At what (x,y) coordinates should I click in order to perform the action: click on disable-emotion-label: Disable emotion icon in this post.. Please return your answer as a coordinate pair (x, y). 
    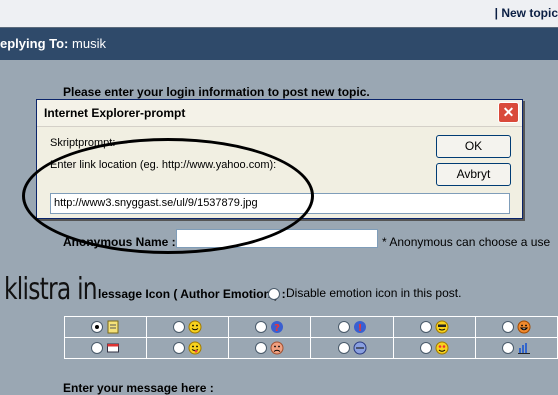
    Looking at the image, I should click on (374, 293).